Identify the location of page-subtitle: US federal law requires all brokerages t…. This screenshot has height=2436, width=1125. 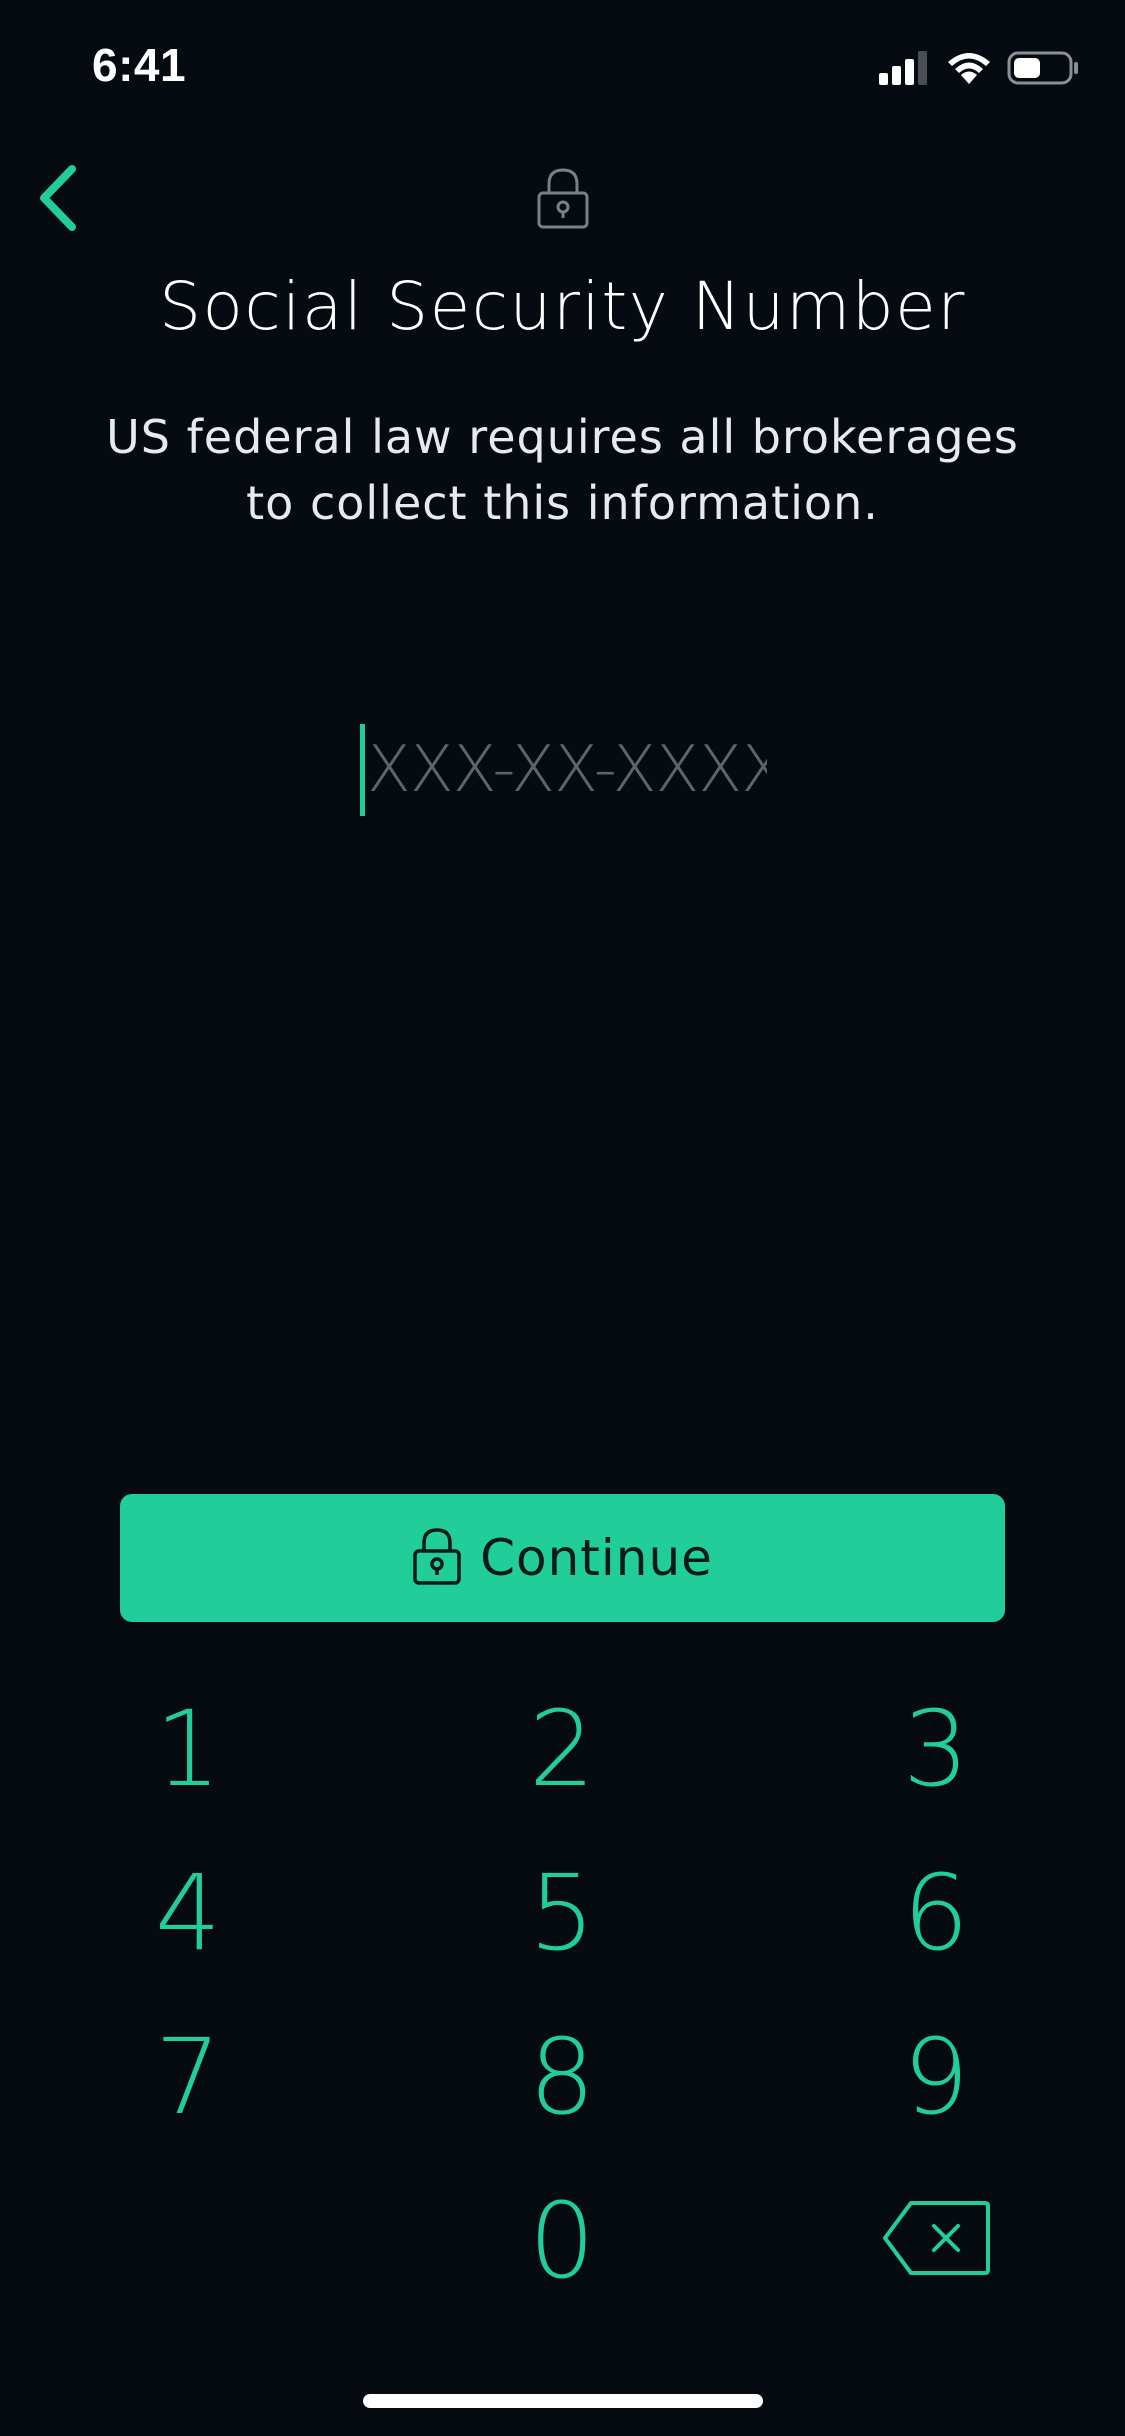
(562, 470).